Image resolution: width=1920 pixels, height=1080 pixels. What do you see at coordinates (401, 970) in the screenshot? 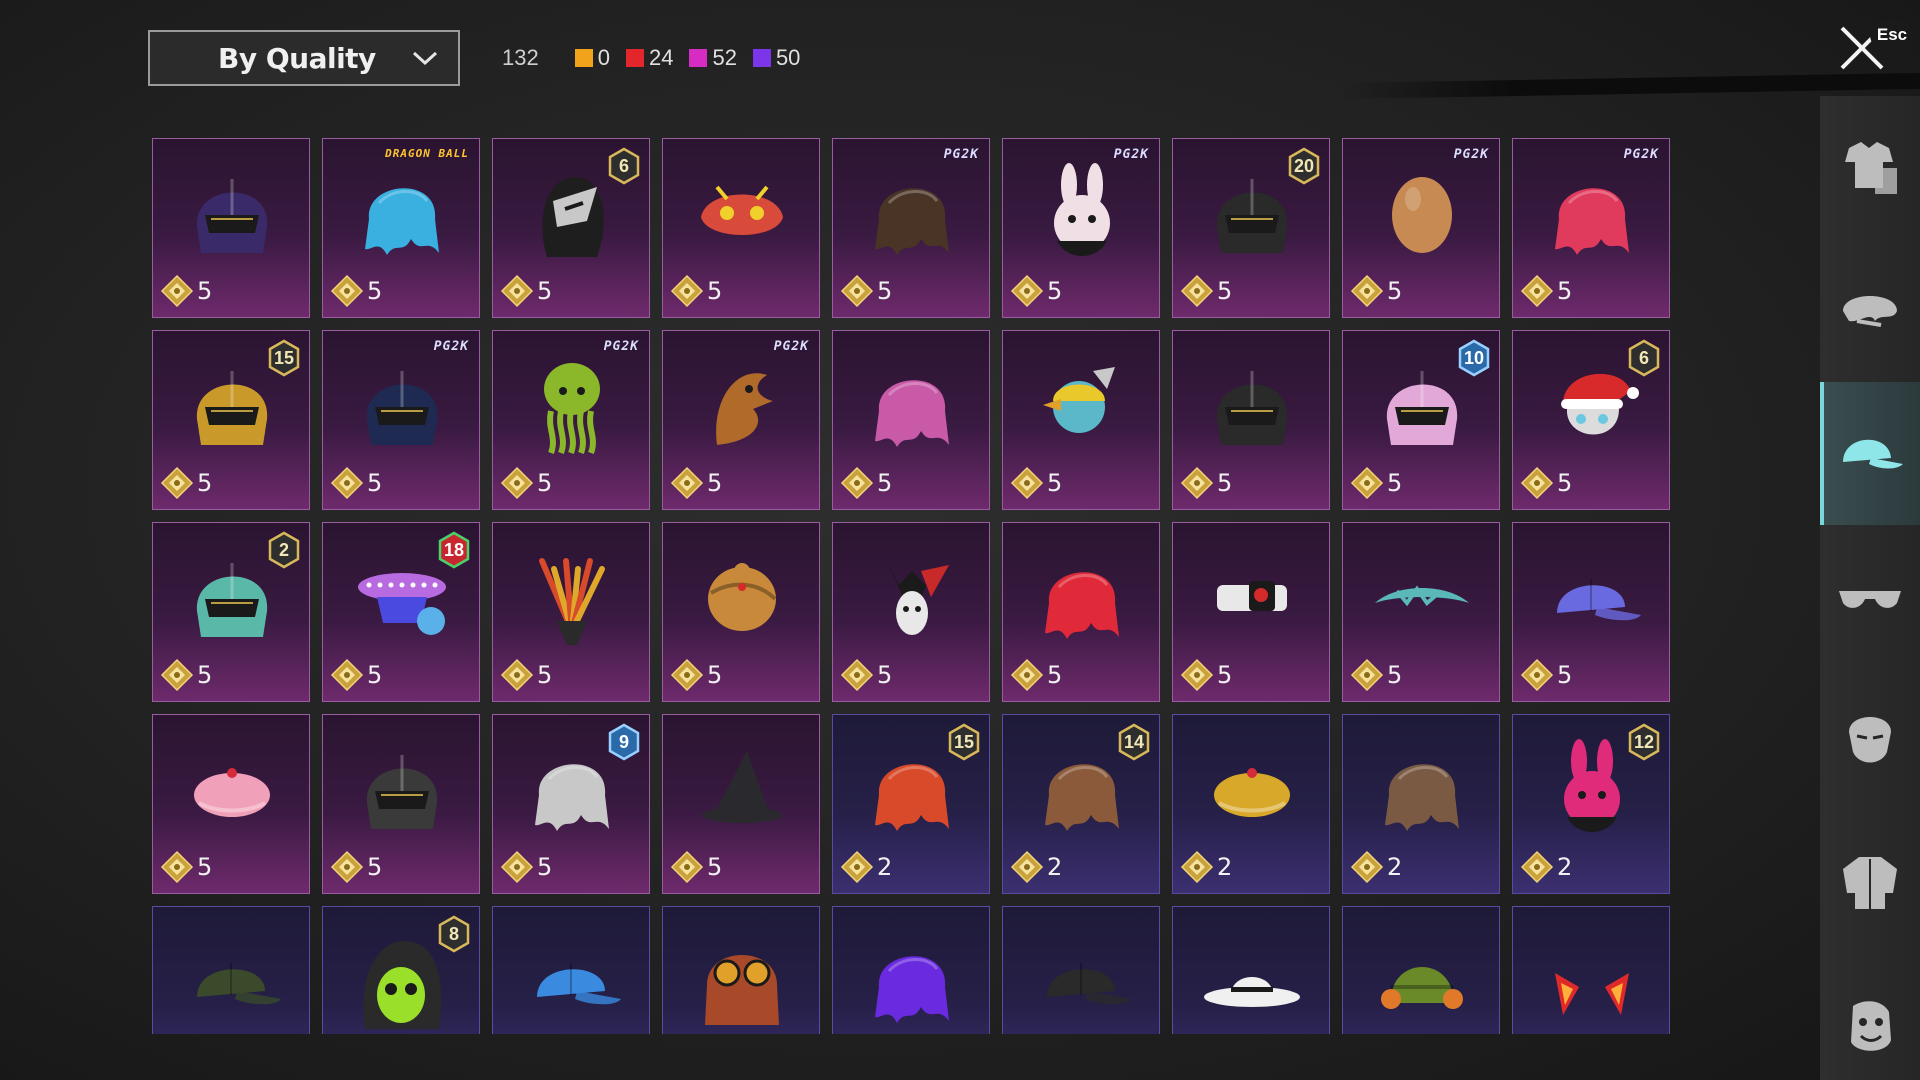
I see `tile-skull-hood: 8` at bounding box center [401, 970].